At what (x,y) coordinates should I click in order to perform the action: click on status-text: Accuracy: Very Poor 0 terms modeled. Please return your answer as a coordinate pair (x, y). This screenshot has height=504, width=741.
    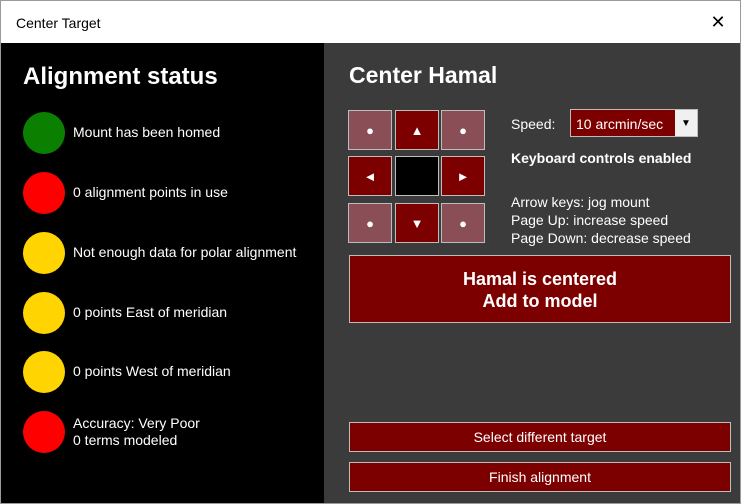
    Looking at the image, I should click on (136, 432).